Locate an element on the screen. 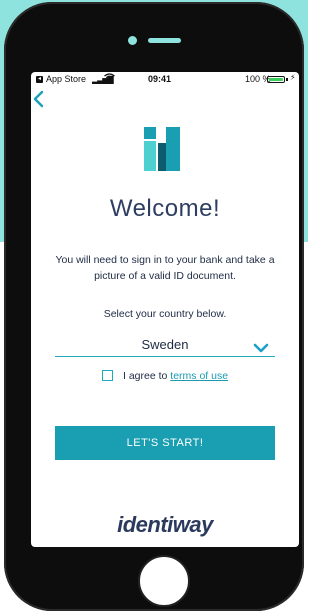 This screenshot has width=320, height=613. country-selected-value: Sweden is located at coordinates (165, 344).